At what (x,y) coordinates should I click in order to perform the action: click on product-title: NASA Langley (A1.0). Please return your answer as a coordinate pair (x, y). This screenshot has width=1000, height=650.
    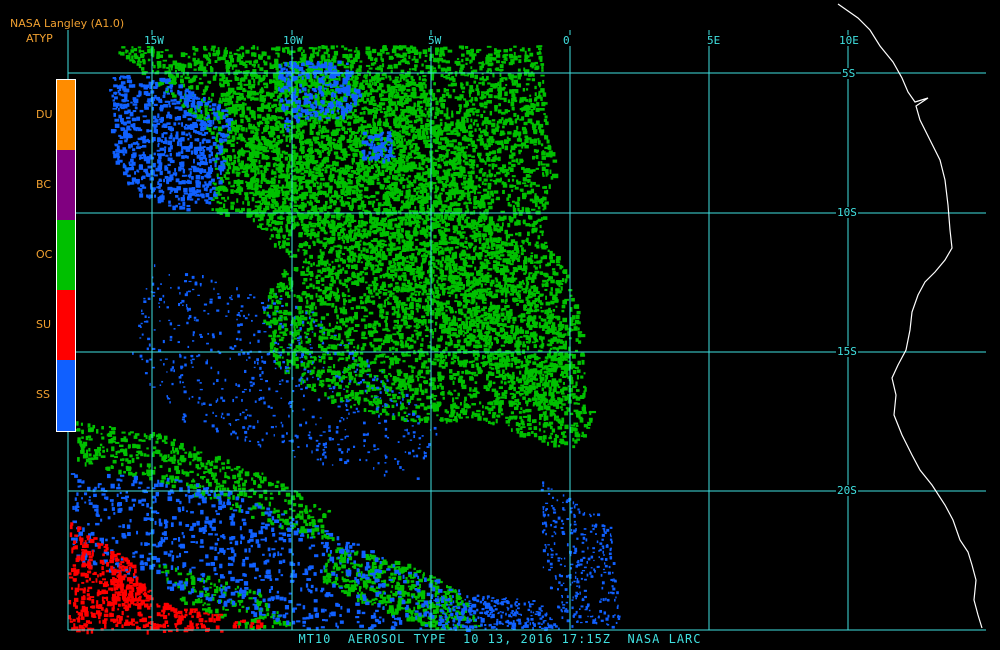
    Looking at the image, I should click on (67, 23).